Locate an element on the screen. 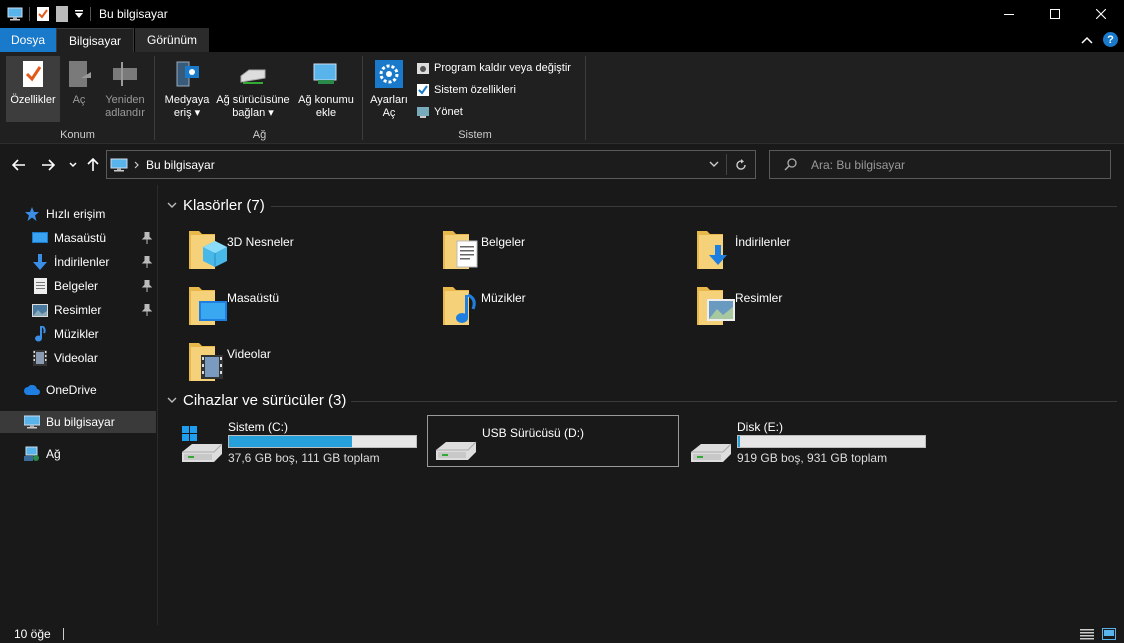  folder-item-music: Müzikler is located at coordinates (562, 307).